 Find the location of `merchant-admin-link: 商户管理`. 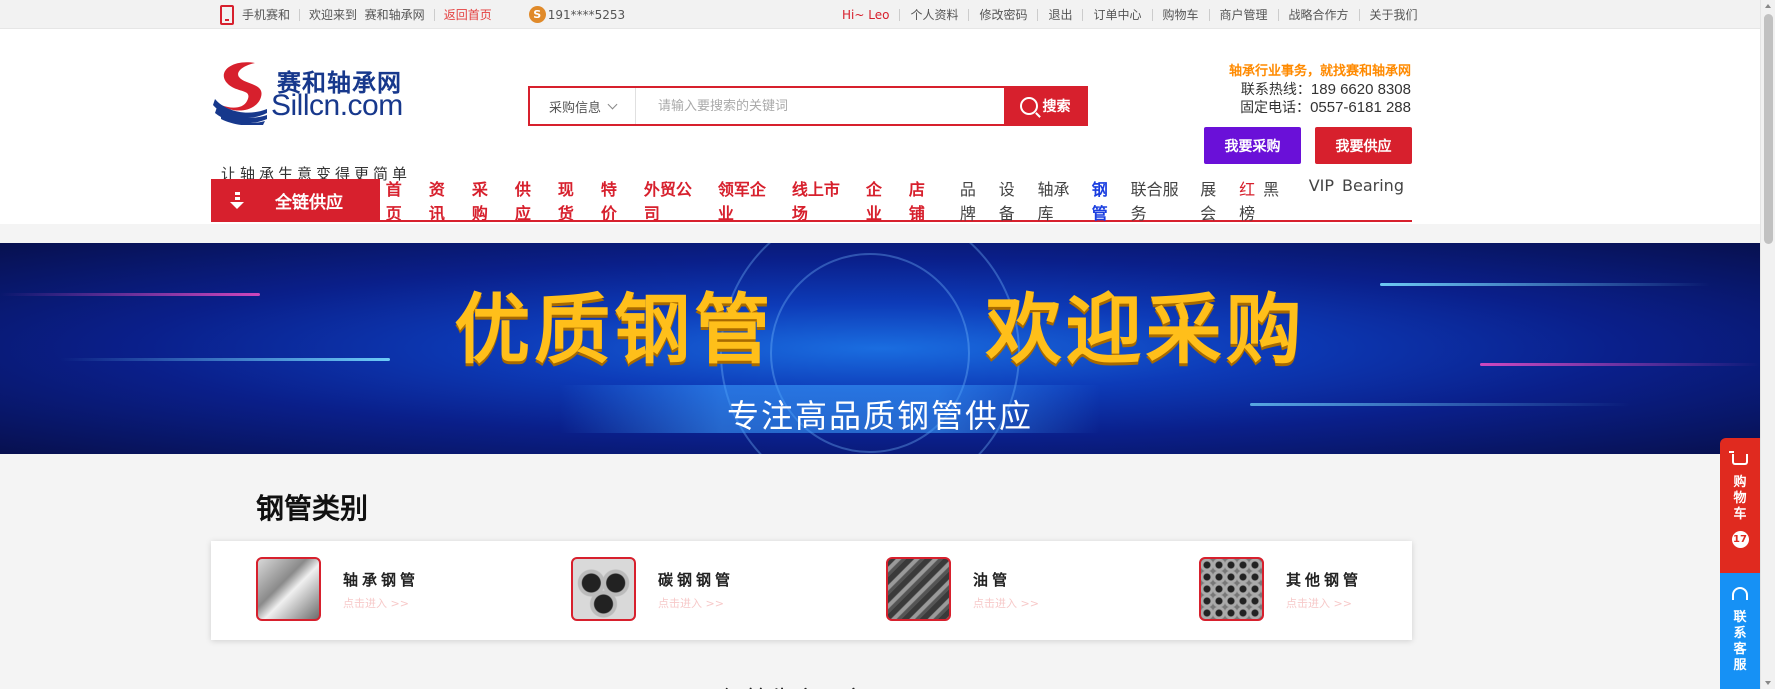

merchant-admin-link: 商户管理 is located at coordinates (1243, 14).